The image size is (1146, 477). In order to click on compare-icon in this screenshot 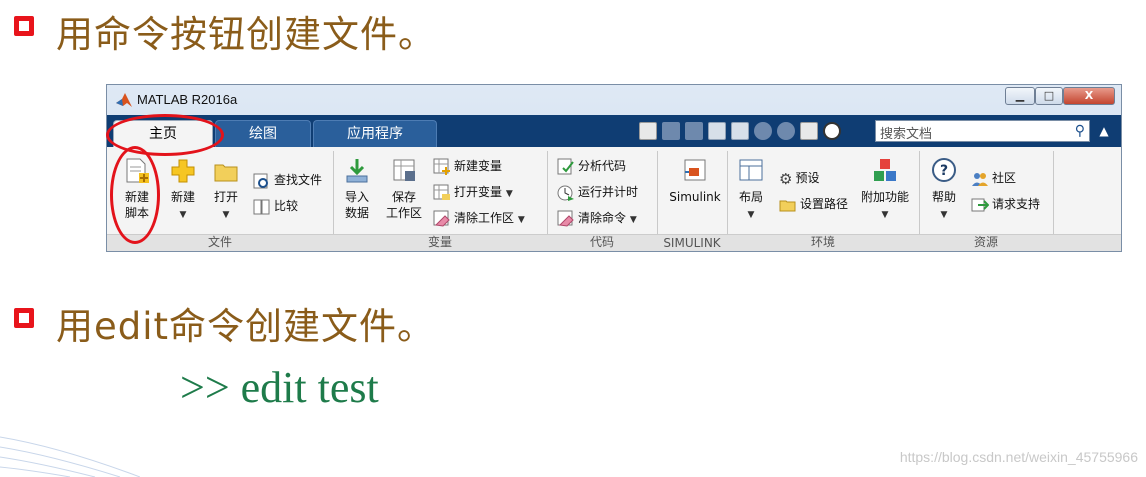, I will do `click(261, 206)`.